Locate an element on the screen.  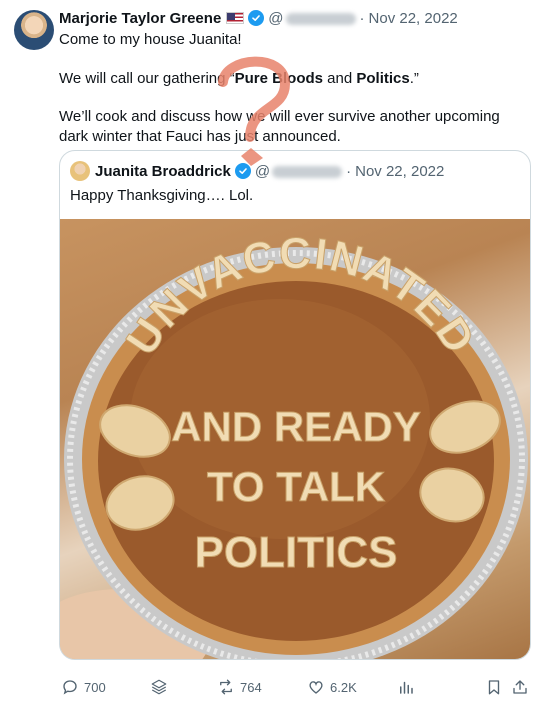
line2-bold-2: Politics is located at coordinates (383, 78).